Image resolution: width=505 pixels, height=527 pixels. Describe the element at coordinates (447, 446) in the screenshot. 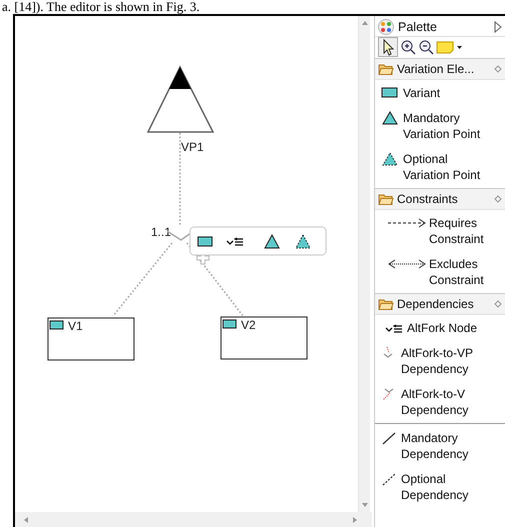

I see `palette-entry: Mandatory Dependency` at that location.